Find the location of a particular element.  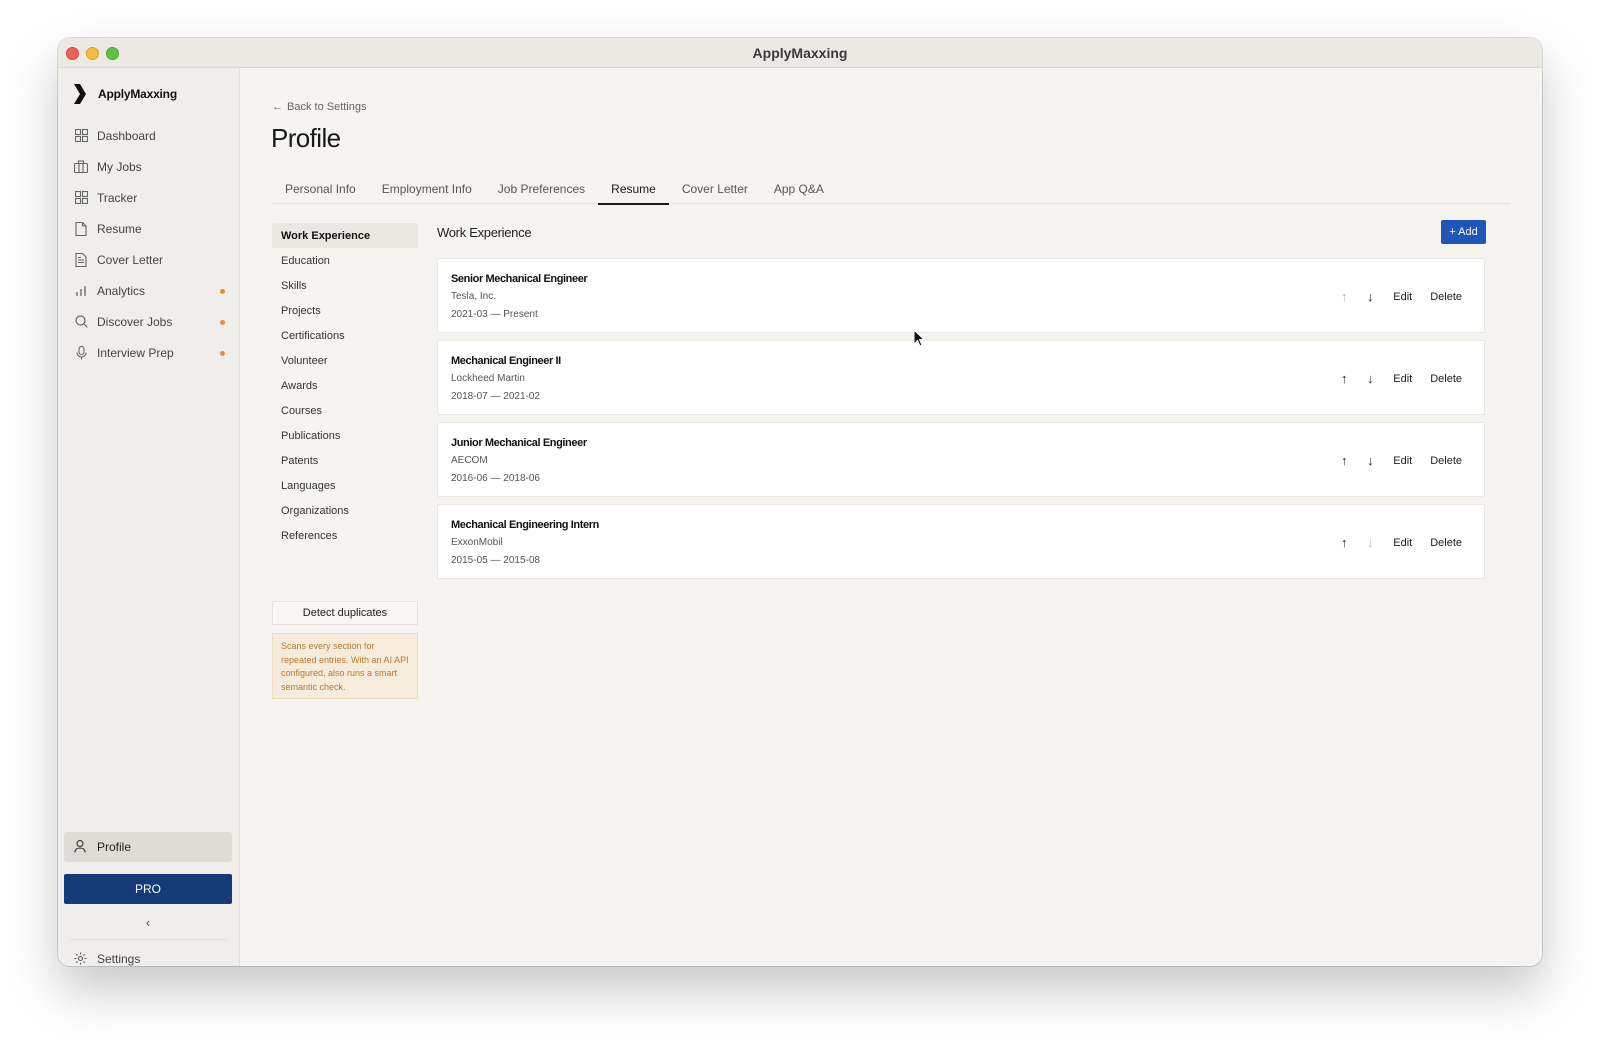

sidebar-item-label: Settings is located at coordinates (119, 959).